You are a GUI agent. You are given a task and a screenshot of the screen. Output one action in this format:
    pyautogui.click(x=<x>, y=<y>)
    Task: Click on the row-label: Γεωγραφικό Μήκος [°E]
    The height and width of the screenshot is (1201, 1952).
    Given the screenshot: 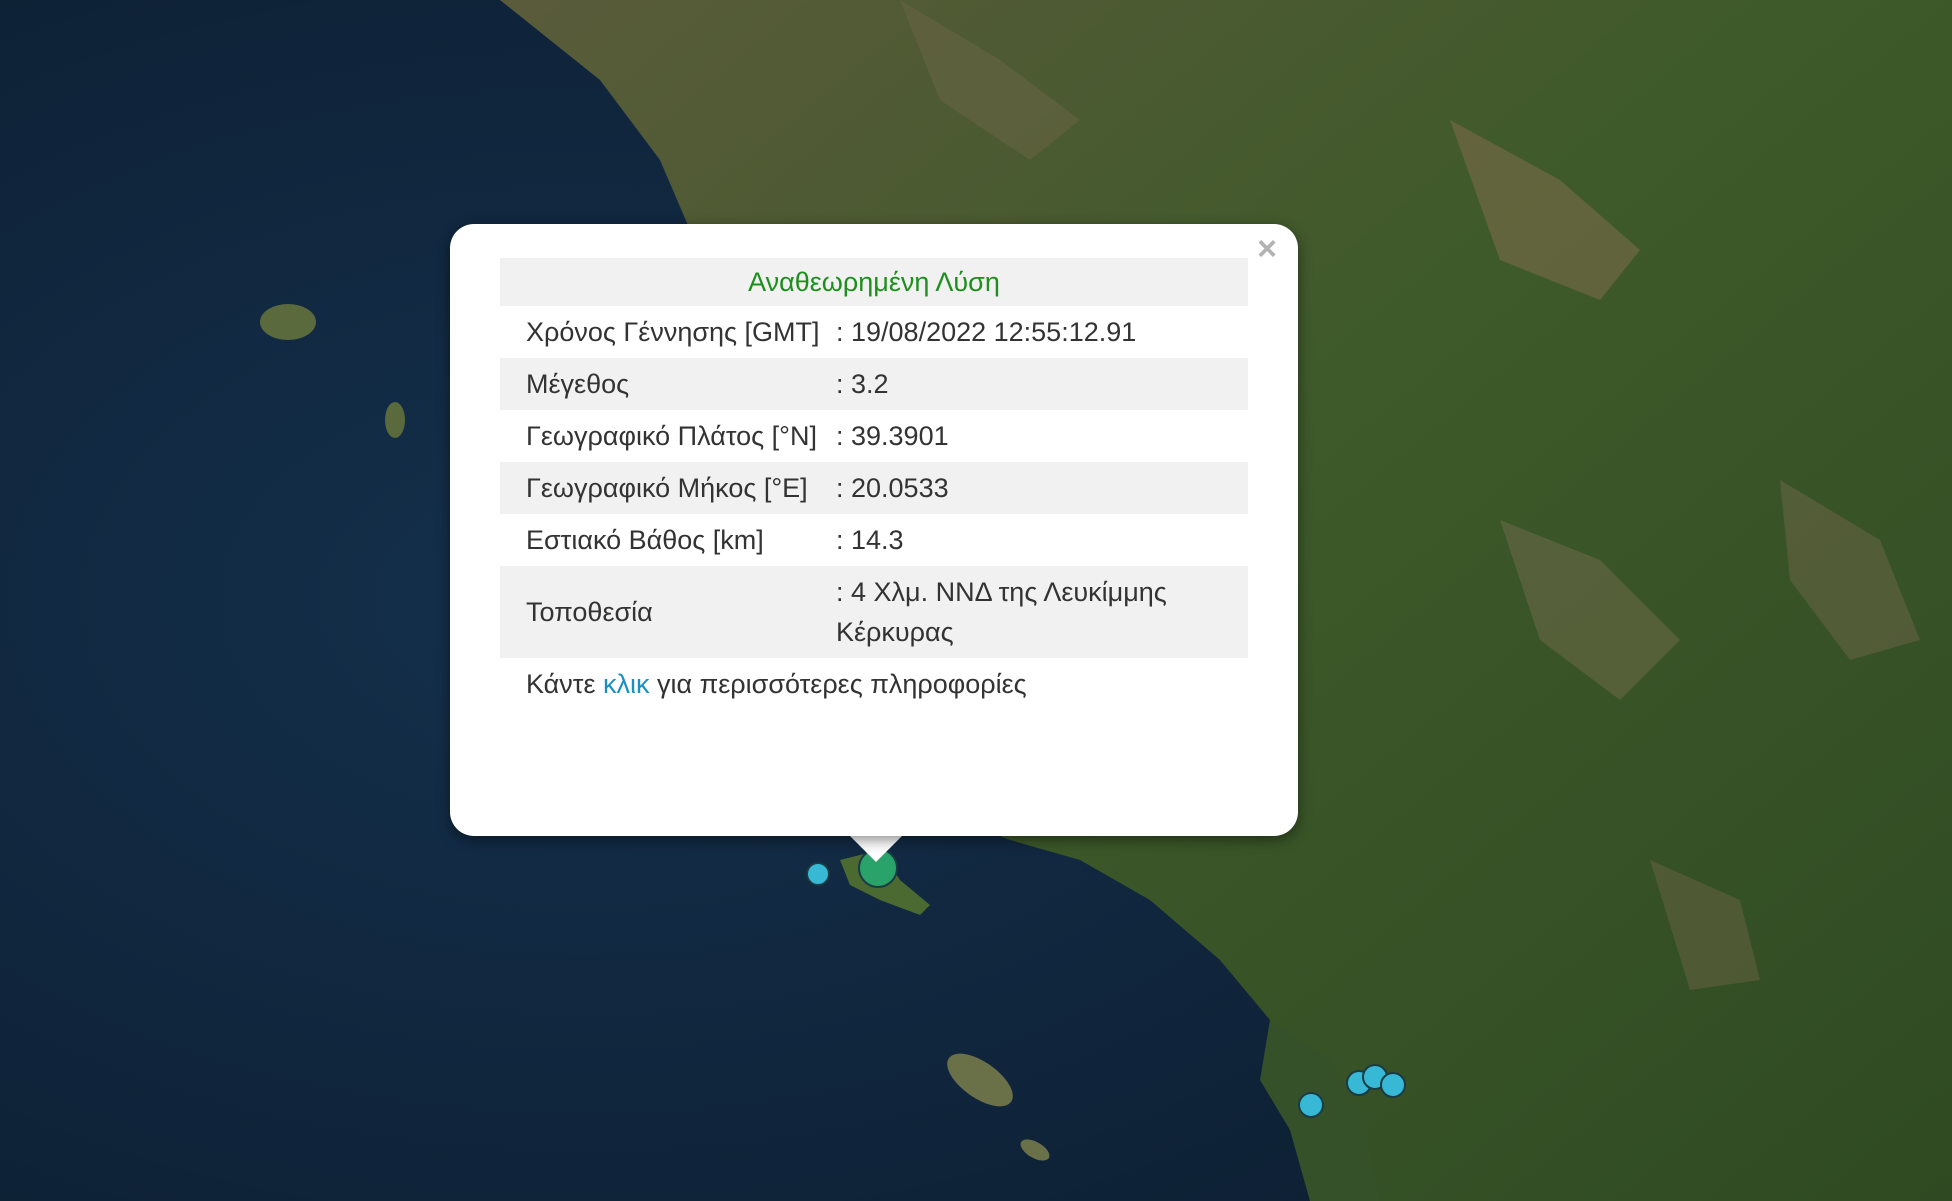 What is the action you would take?
    pyautogui.click(x=665, y=488)
    